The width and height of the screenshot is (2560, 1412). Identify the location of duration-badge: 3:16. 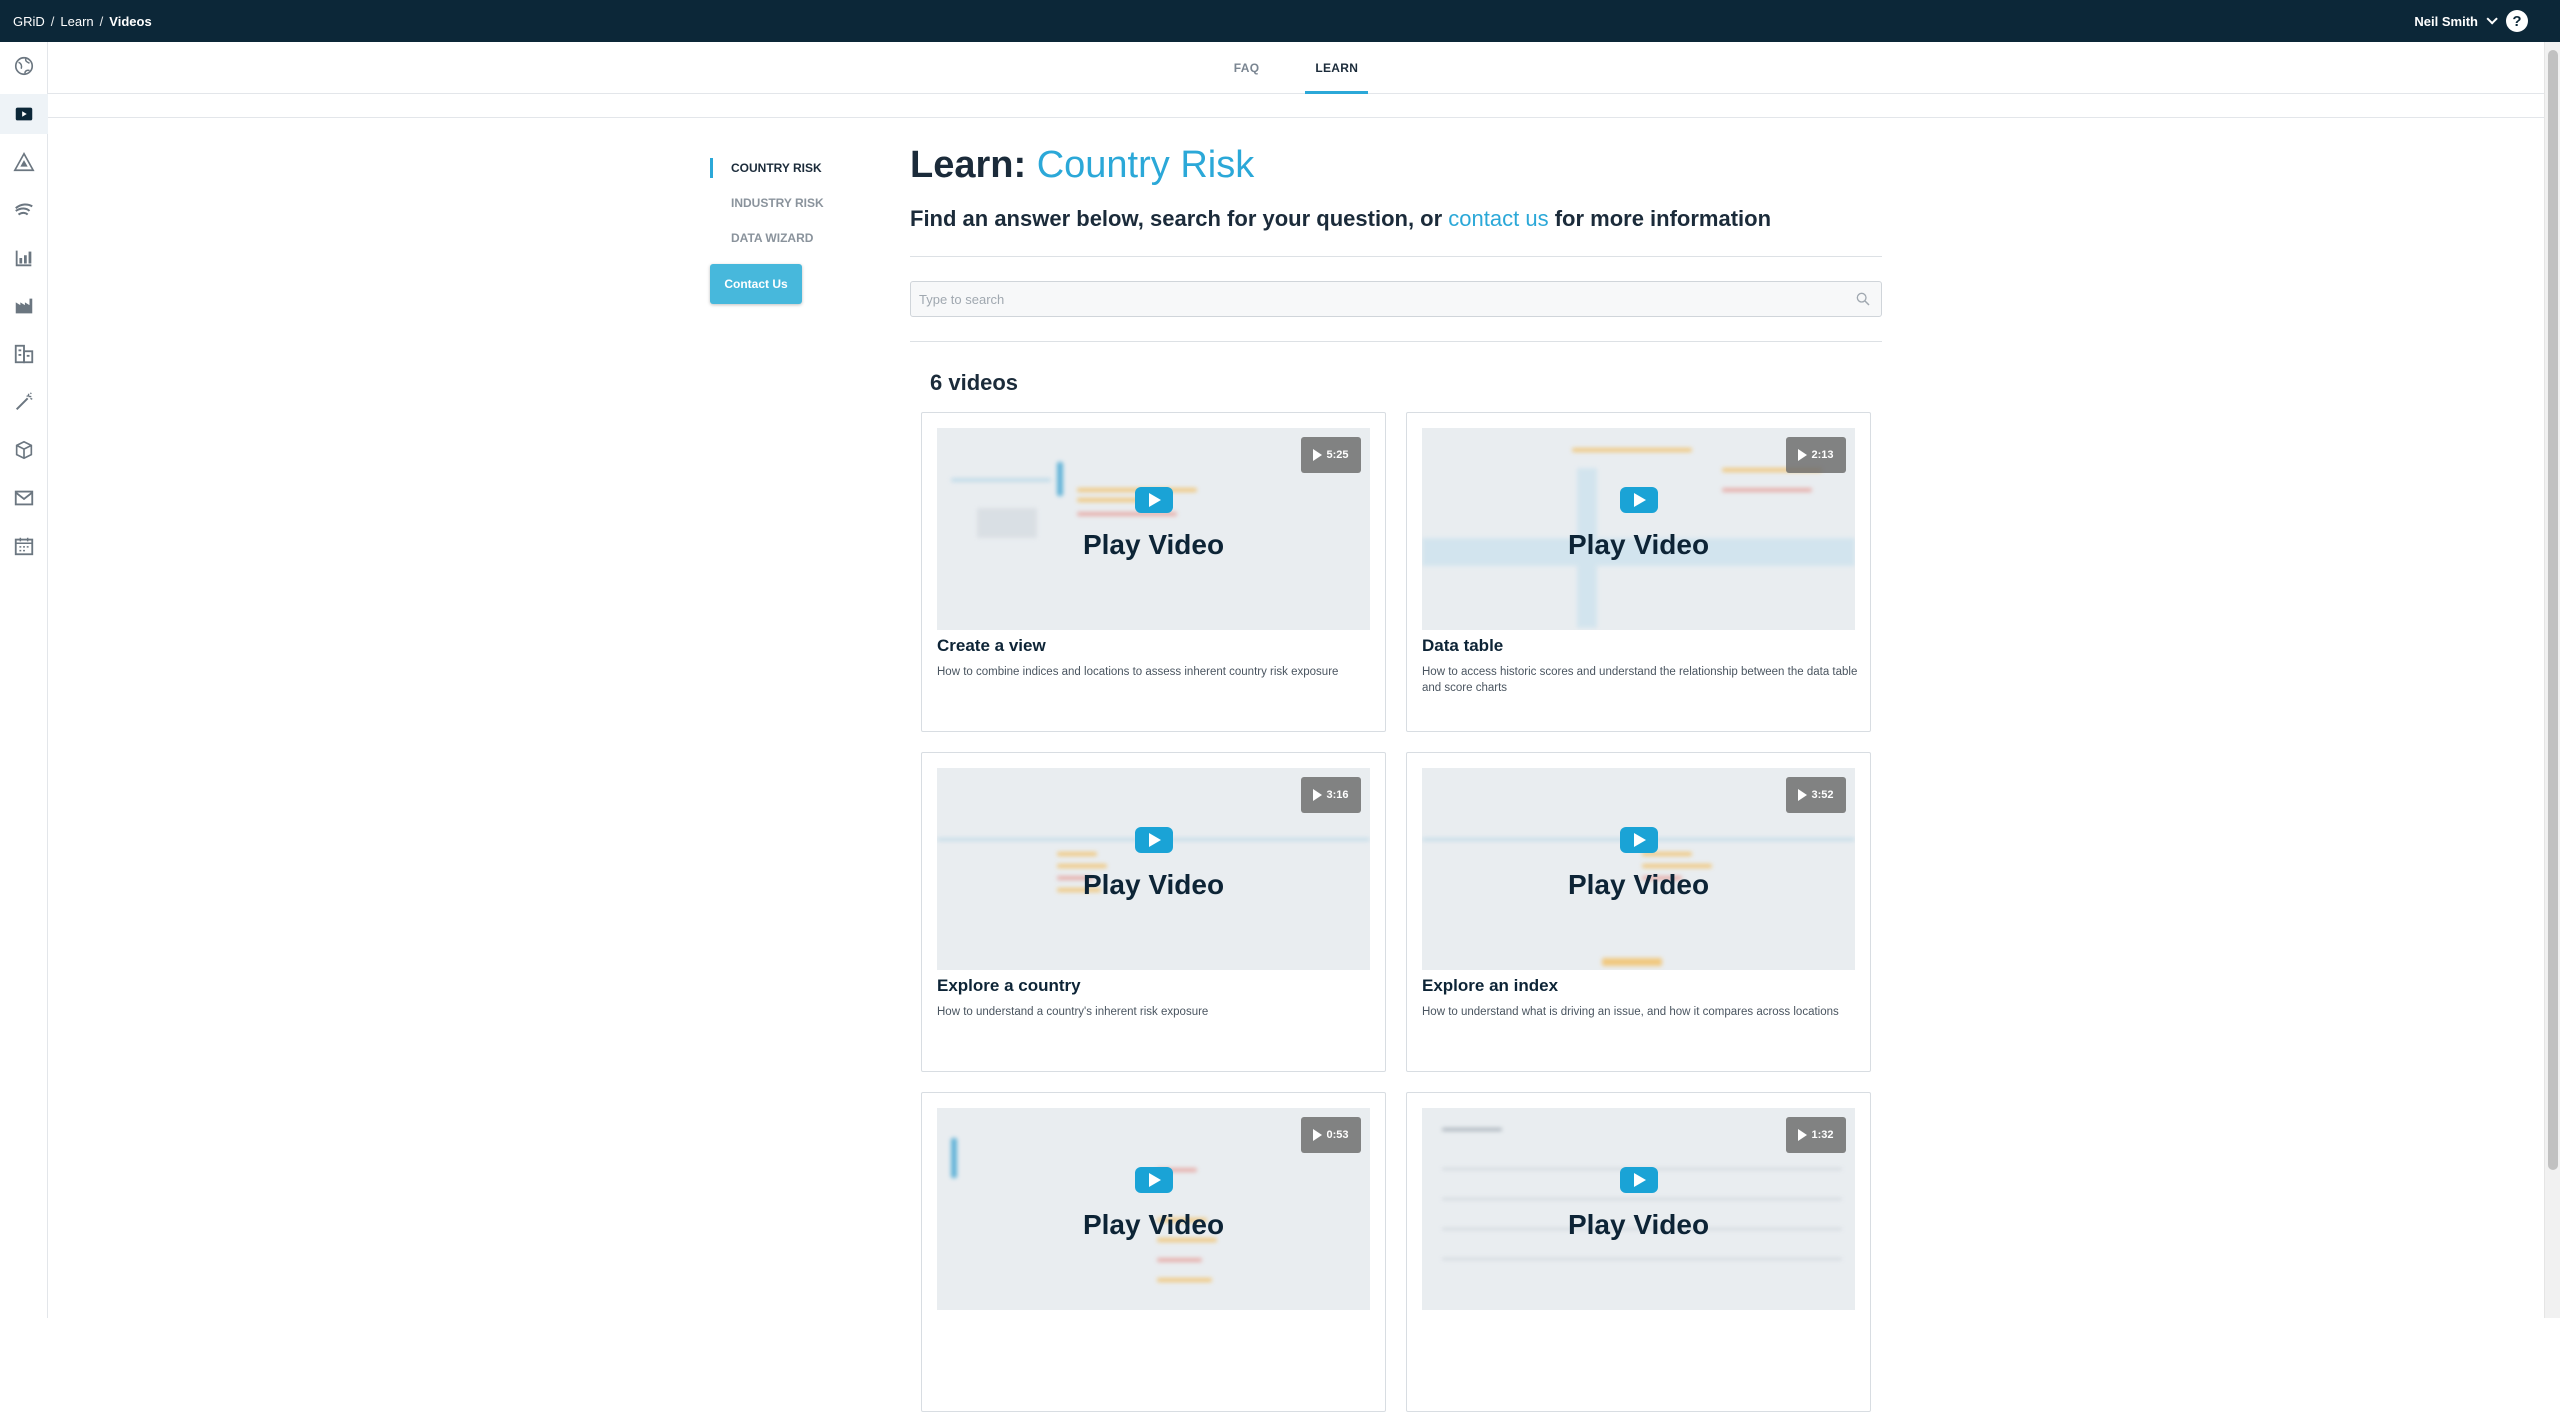
(1331, 795).